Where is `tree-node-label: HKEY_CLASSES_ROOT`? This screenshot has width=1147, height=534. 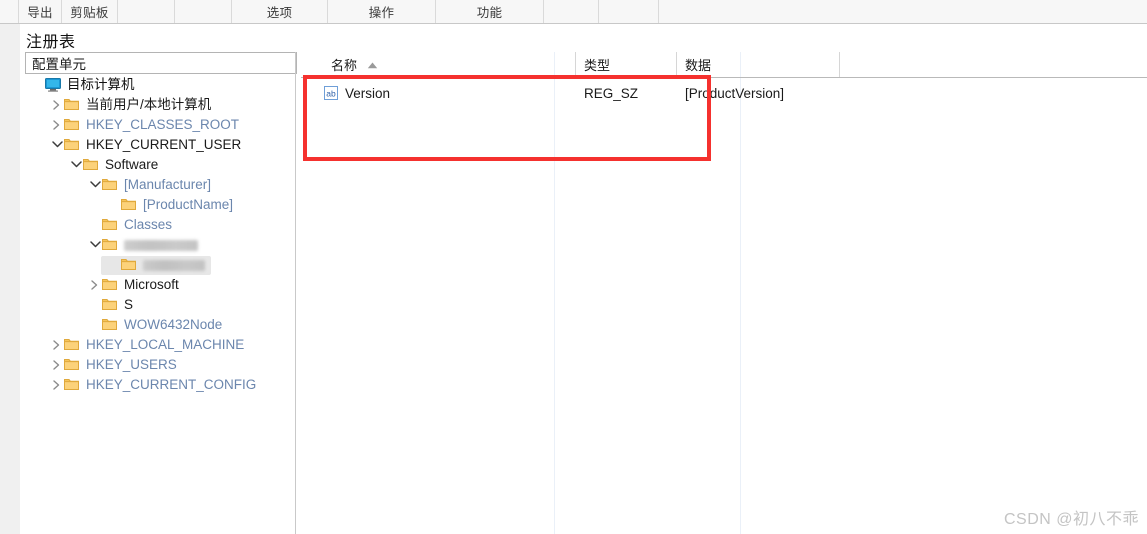 tree-node-label: HKEY_CLASSES_ROOT is located at coordinates (163, 124).